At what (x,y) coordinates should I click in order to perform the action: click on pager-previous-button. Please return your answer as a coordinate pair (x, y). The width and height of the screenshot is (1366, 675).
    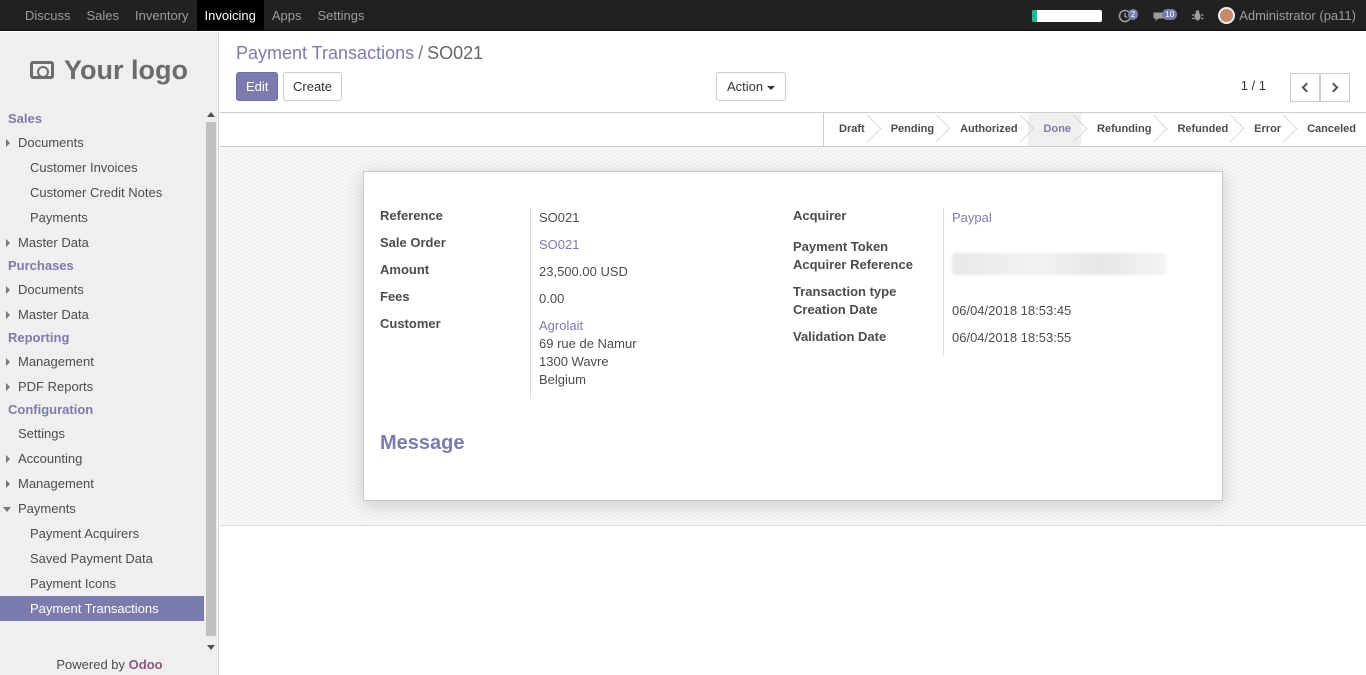
    Looking at the image, I should click on (1305, 87).